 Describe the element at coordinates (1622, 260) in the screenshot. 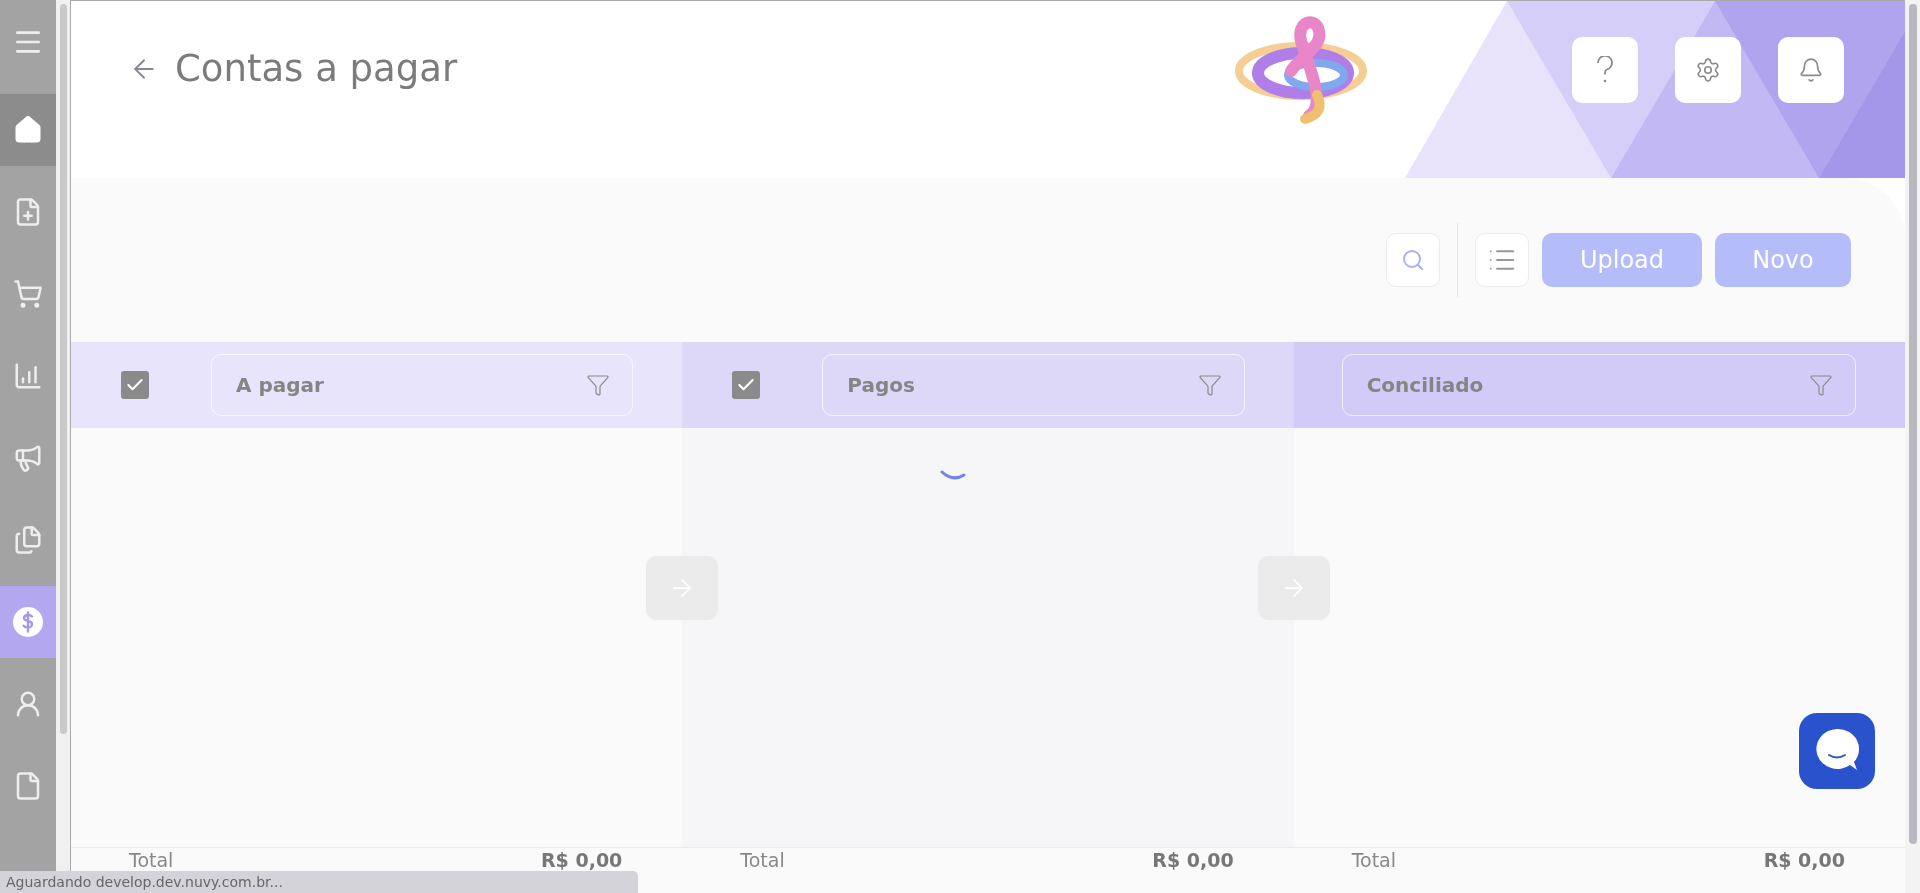

I see `upload-button: Upload` at that location.